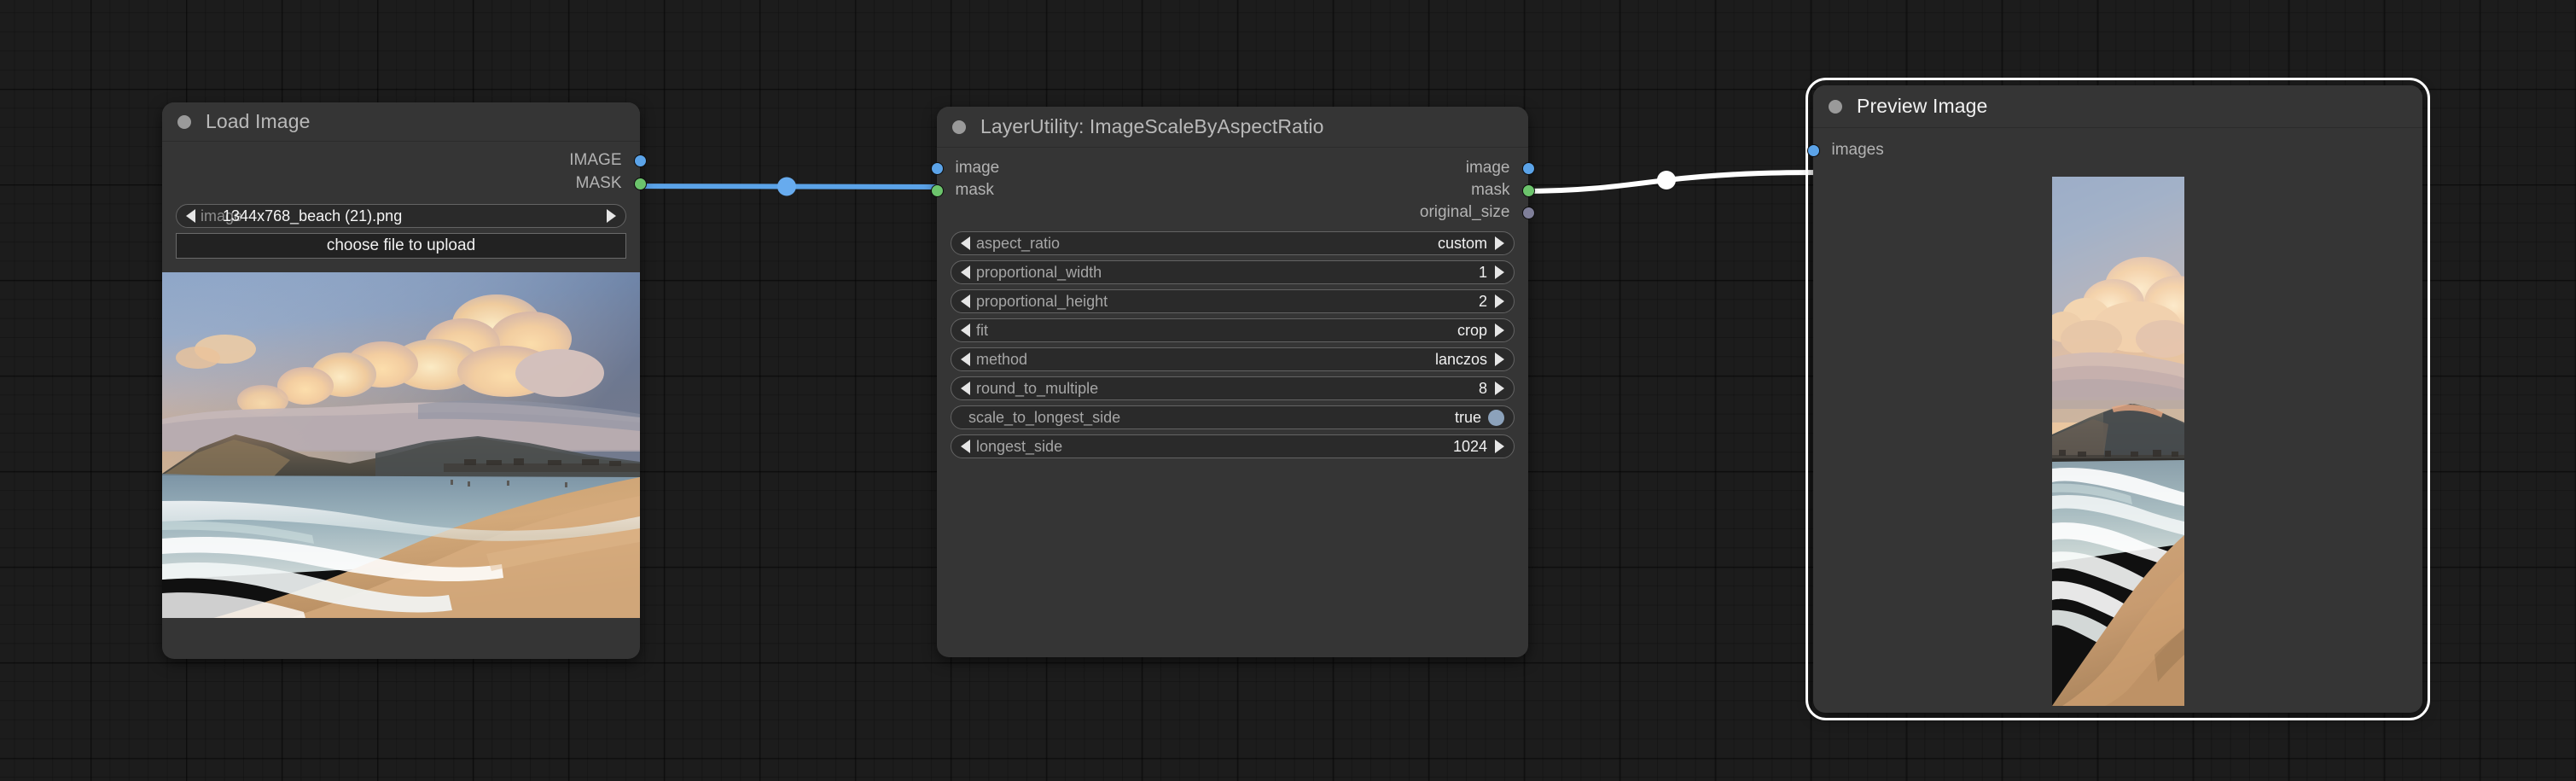  Describe the element at coordinates (1020, 446) in the screenshot. I see `widget-label: longest_side` at that location.